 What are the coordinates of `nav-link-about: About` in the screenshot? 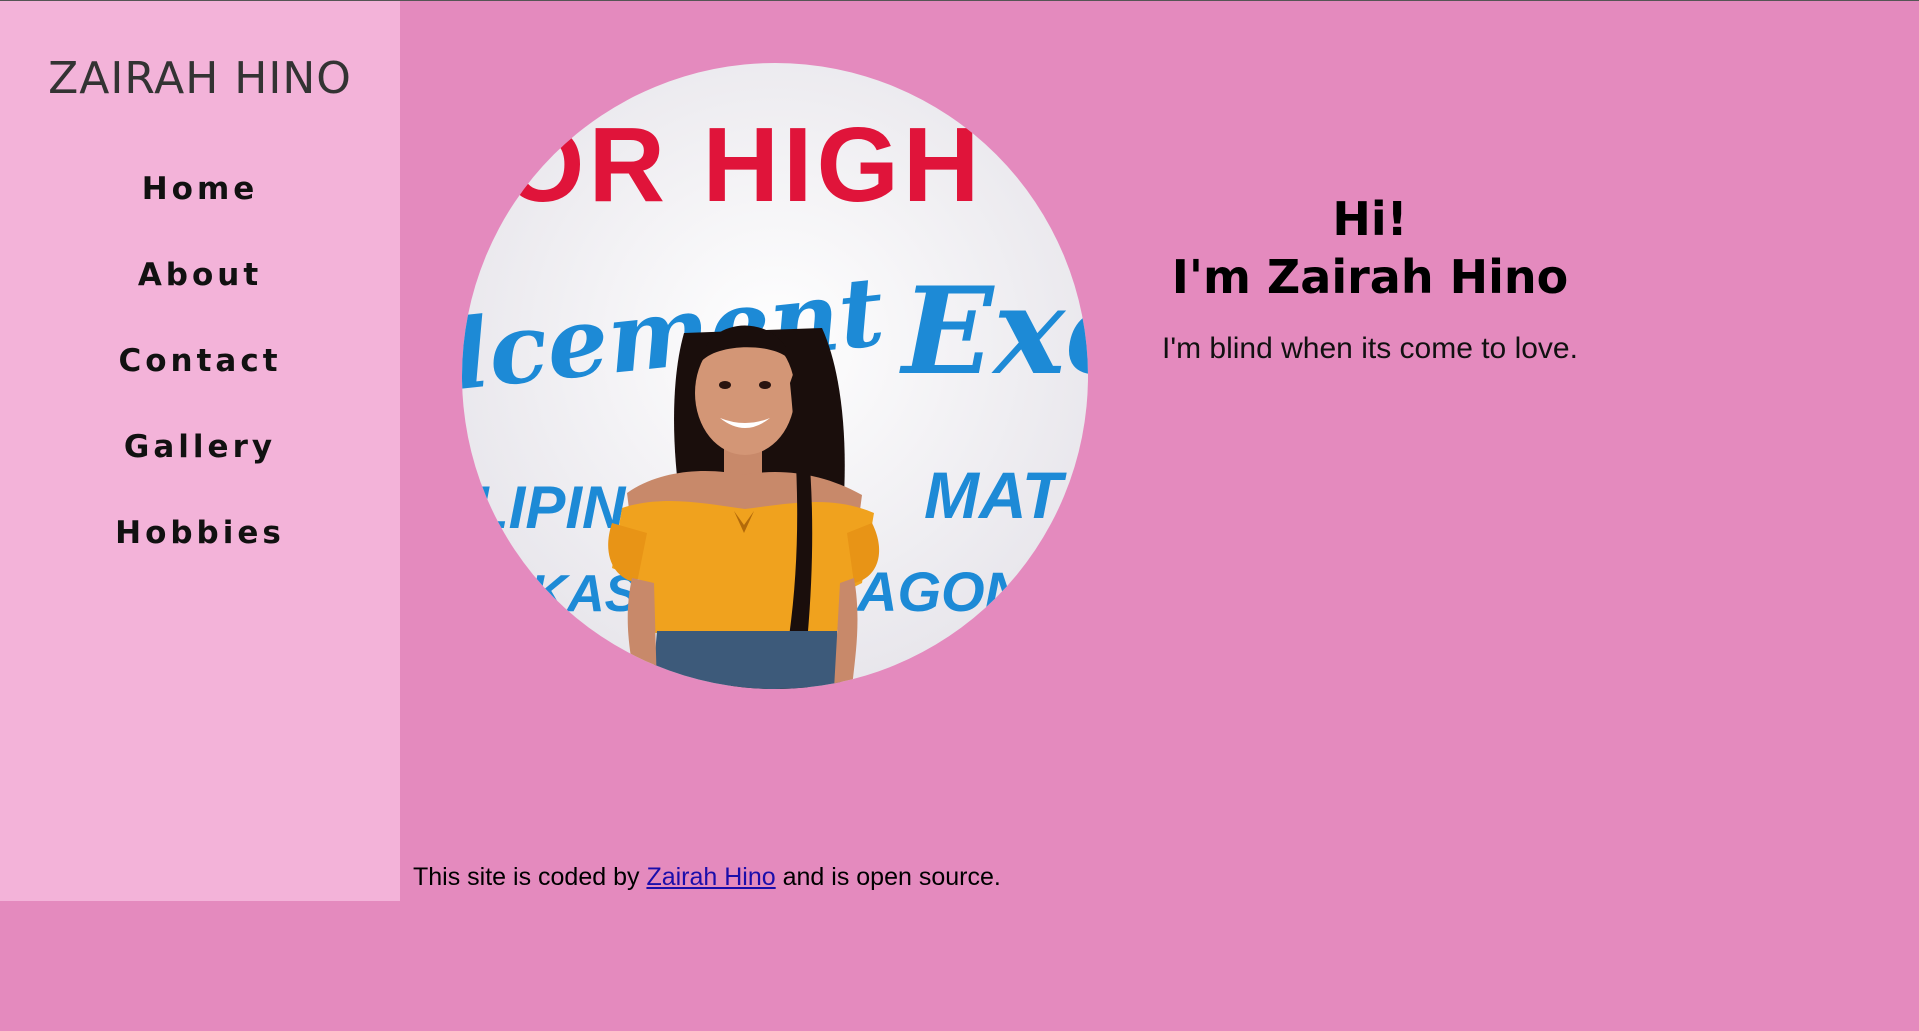 It's located at (200, 295).